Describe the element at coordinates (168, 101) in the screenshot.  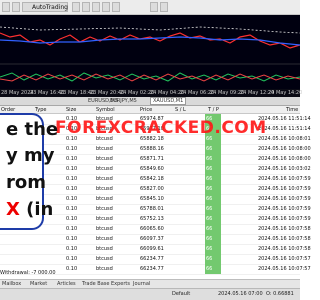
I see `tab-chart-active: XAUUSD,M1` at that location.